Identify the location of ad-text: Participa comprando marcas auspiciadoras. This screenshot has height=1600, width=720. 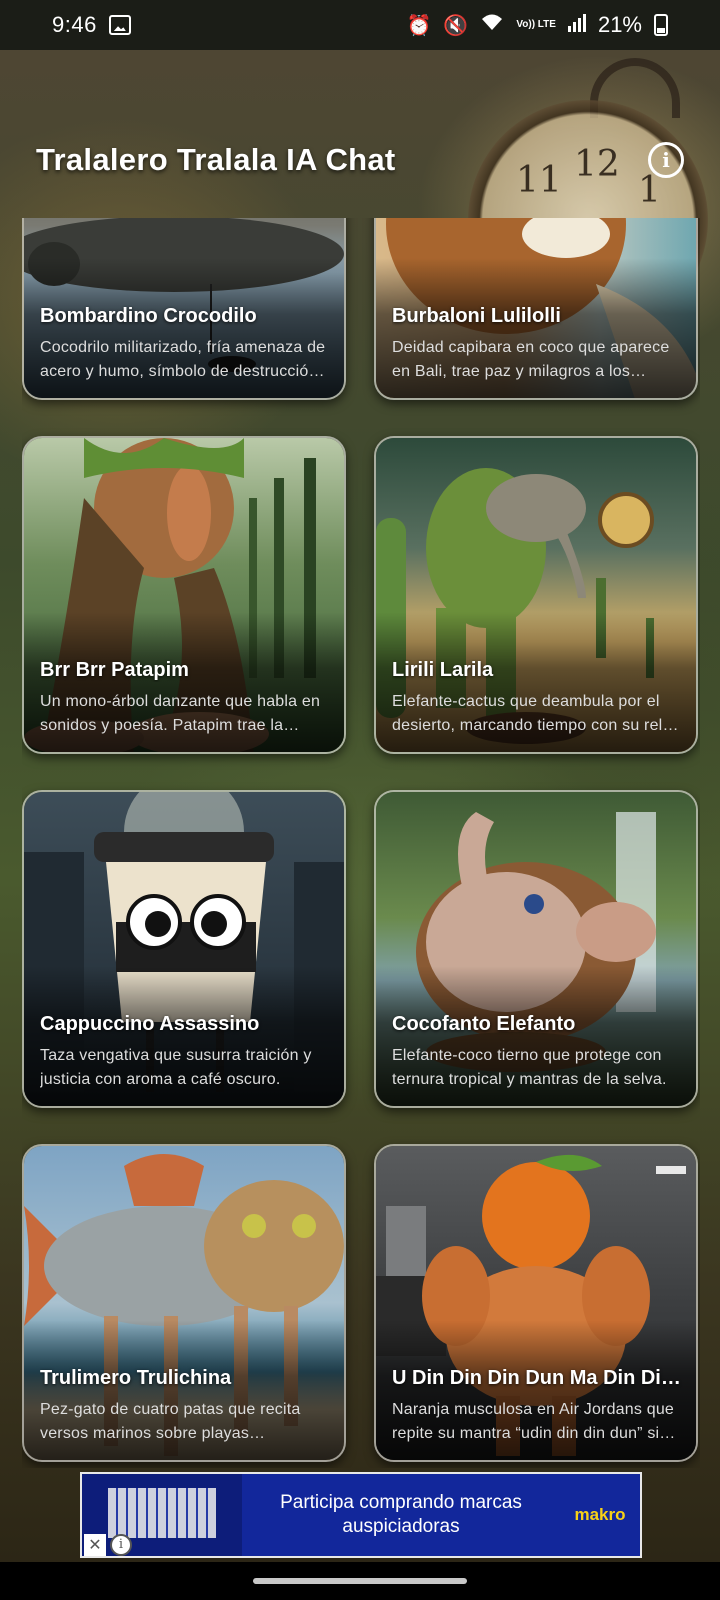
(401, 1514).